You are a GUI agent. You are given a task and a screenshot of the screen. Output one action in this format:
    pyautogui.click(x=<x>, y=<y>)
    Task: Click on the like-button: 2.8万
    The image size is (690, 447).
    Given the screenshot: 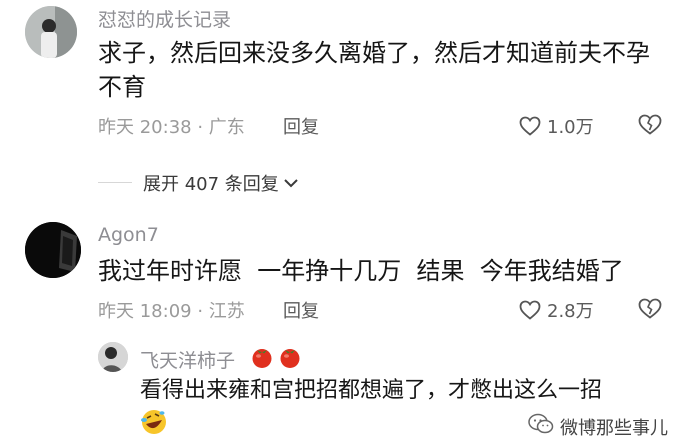 What is the action you would take?
    pyautogui.click(x=556, y=310)
    